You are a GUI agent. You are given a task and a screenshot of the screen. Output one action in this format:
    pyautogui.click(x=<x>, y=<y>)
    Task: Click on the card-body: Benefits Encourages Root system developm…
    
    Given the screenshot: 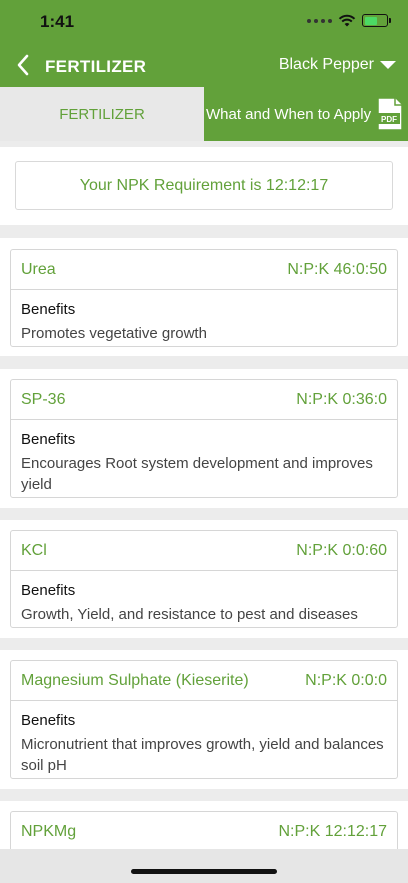 What is the action you would take?
    pyautogui.click(x=204, y=457)
    